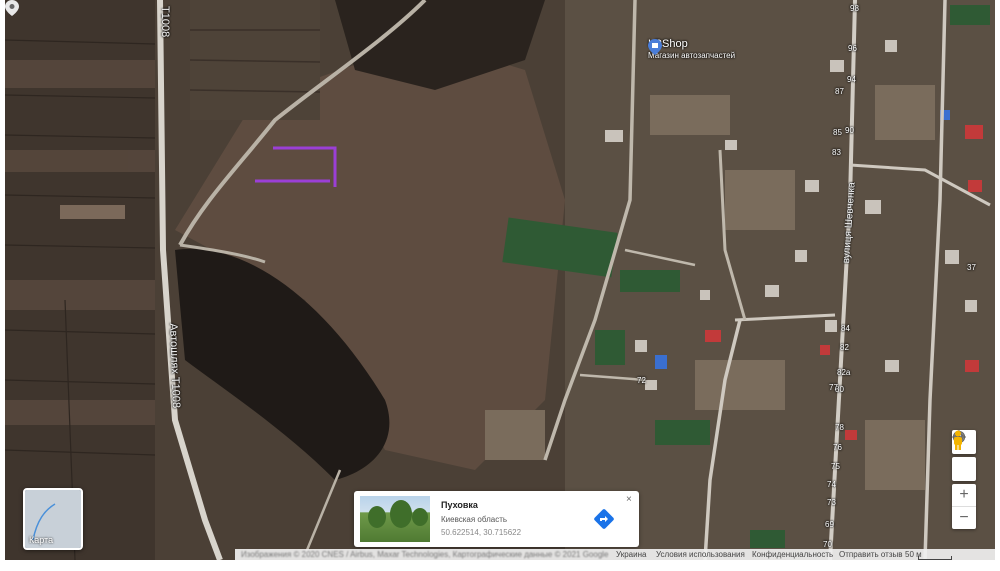  Describe the element at coordinates (691, 50) in the screenshot. I see `poi-lrshop: LRShop Магазин автозапчастей` at that location.